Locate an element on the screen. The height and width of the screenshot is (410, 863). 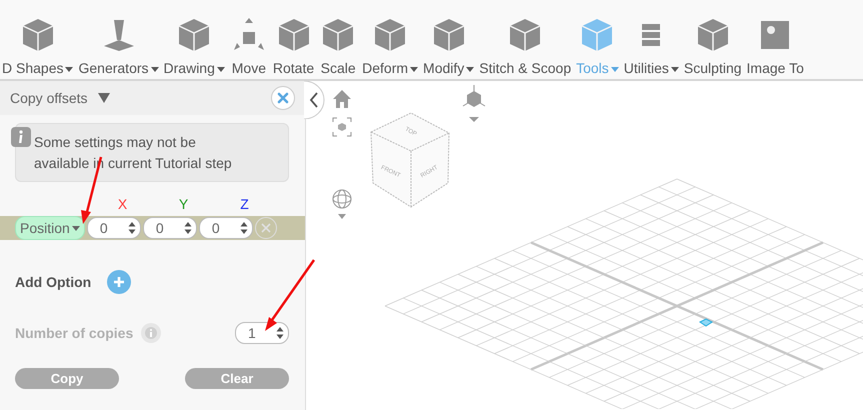
toolbar-button: Drawing is located at coordinates (194, 46).